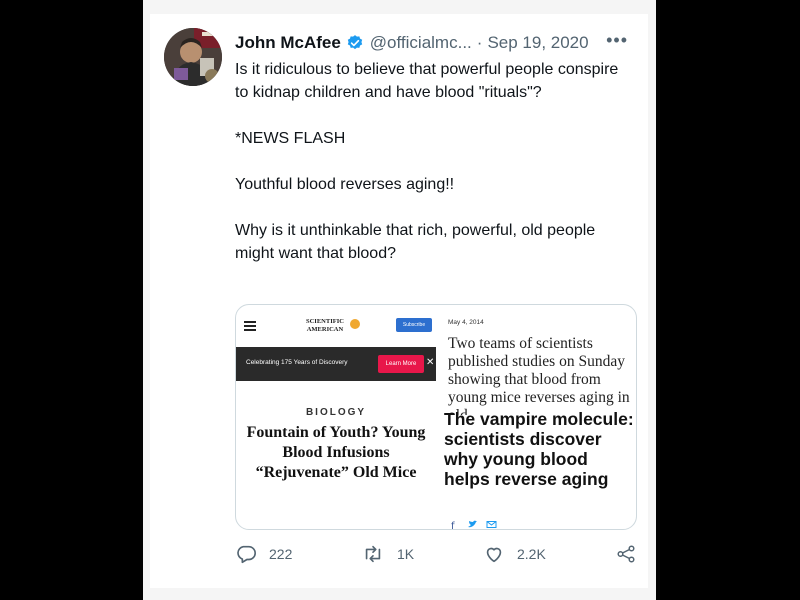  I want to click on svg-text: f, so click(453, 525).